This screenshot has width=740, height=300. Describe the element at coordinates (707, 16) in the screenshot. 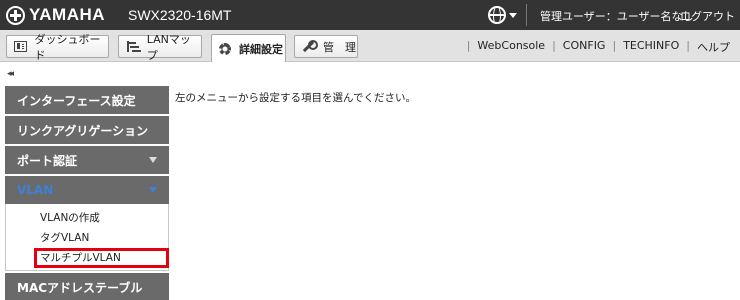

I see `logout-link: ログアウト` at that location.